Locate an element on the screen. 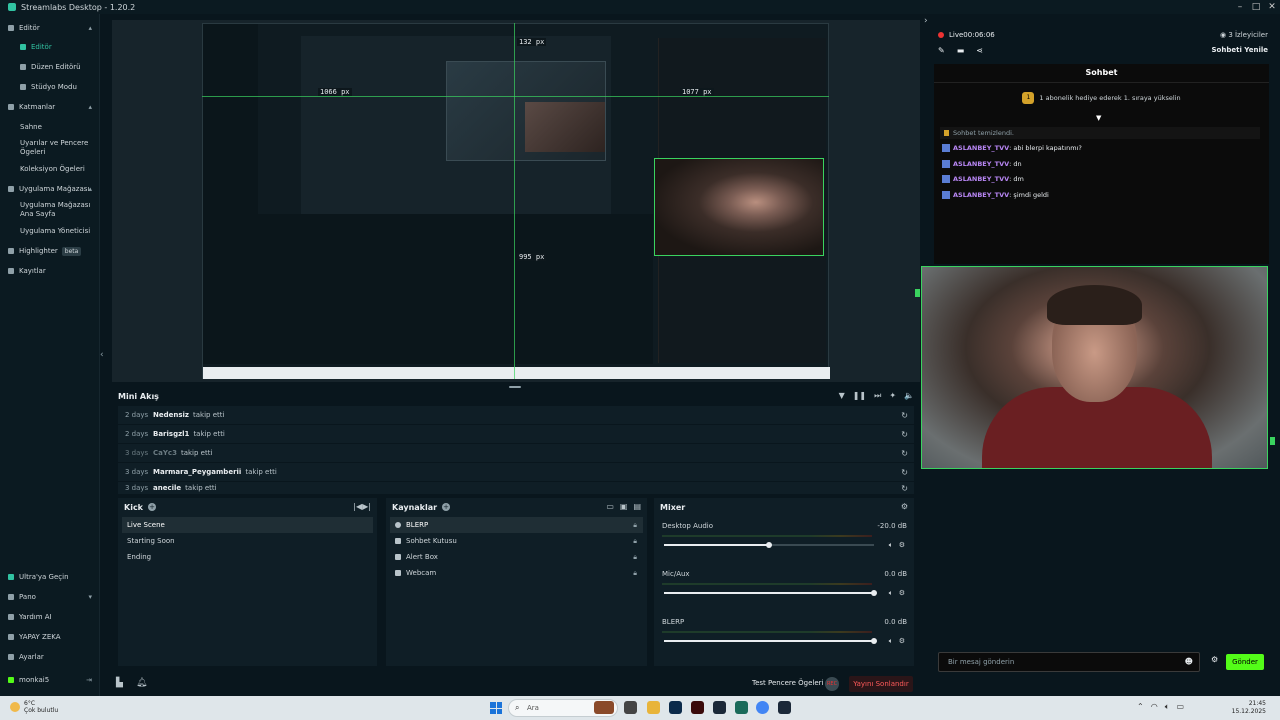  photoshop-icon is located at coordinates (675, 707).